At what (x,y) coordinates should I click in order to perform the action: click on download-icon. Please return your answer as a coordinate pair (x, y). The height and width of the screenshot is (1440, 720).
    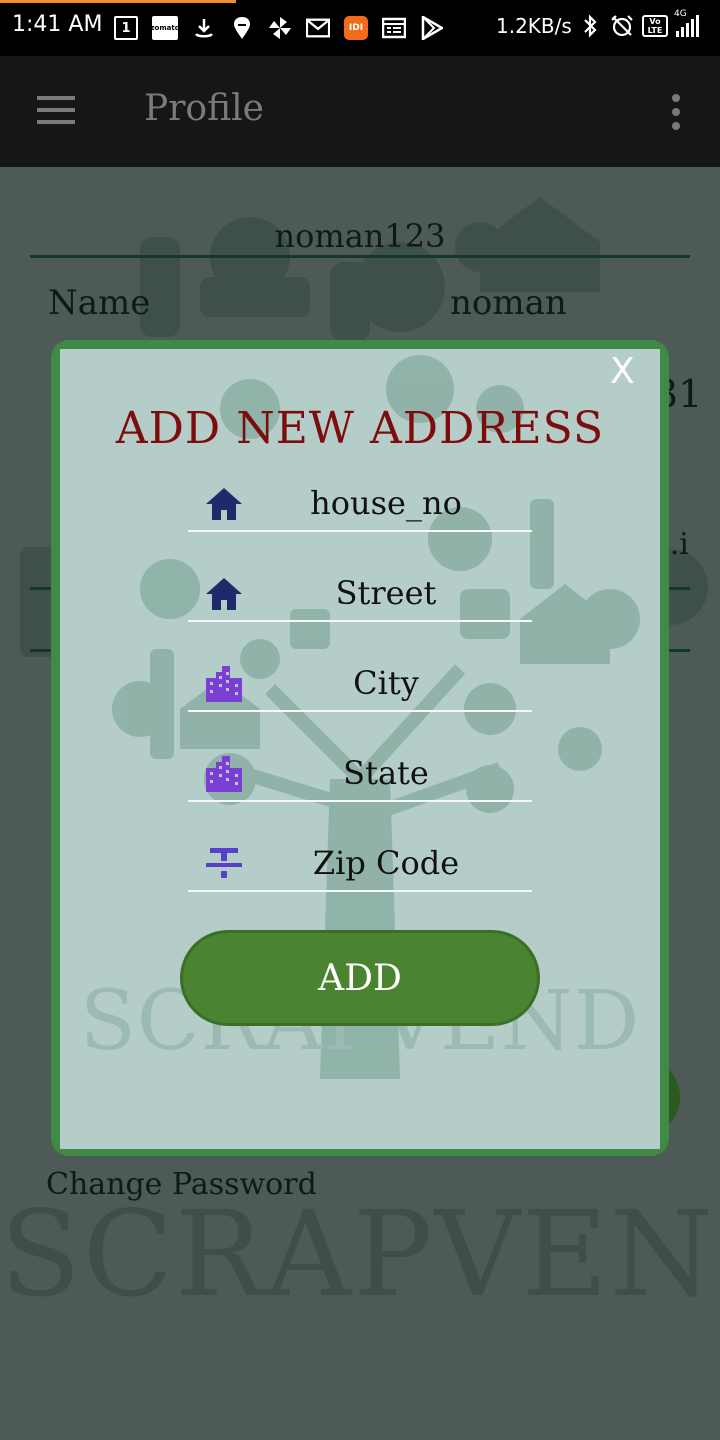
    Looking at the image, I should click on (204, 28).